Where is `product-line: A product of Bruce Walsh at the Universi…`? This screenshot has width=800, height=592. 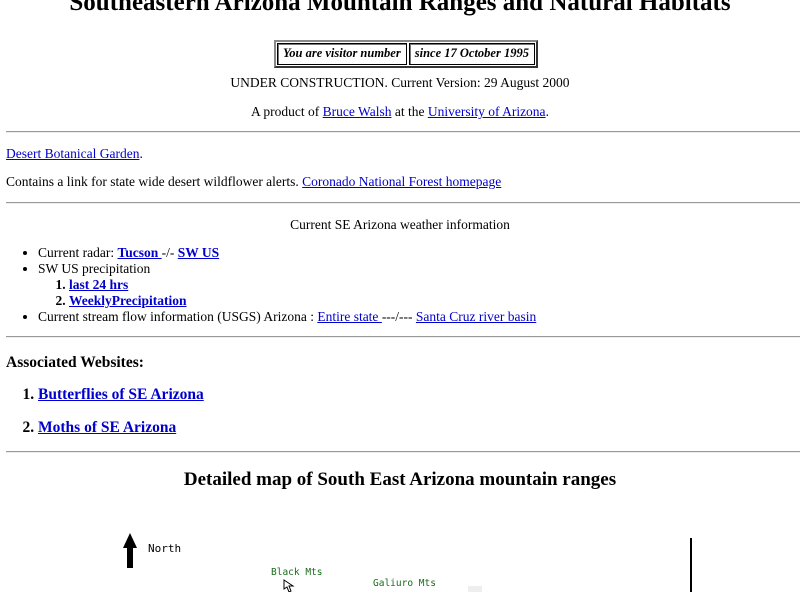 product-line: A product of Bruce Walsh at the Universi… is located at coordinates (400, 112).